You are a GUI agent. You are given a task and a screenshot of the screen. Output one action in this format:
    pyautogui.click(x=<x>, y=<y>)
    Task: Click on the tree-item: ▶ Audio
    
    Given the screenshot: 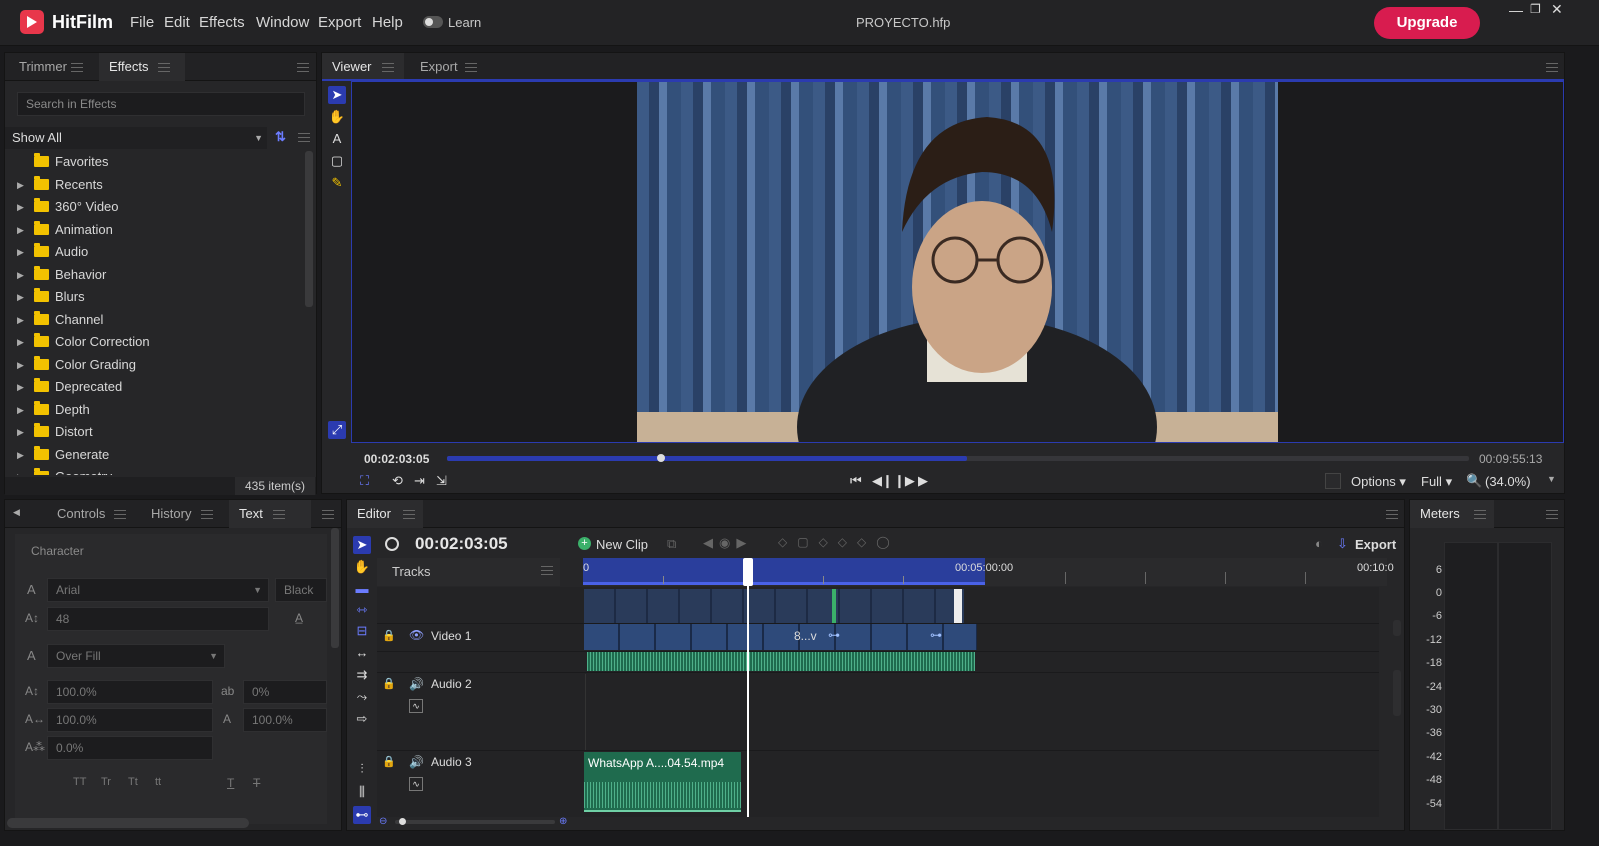 What is the action you would take?
    pyautogui.click(x=150, y=252)
    